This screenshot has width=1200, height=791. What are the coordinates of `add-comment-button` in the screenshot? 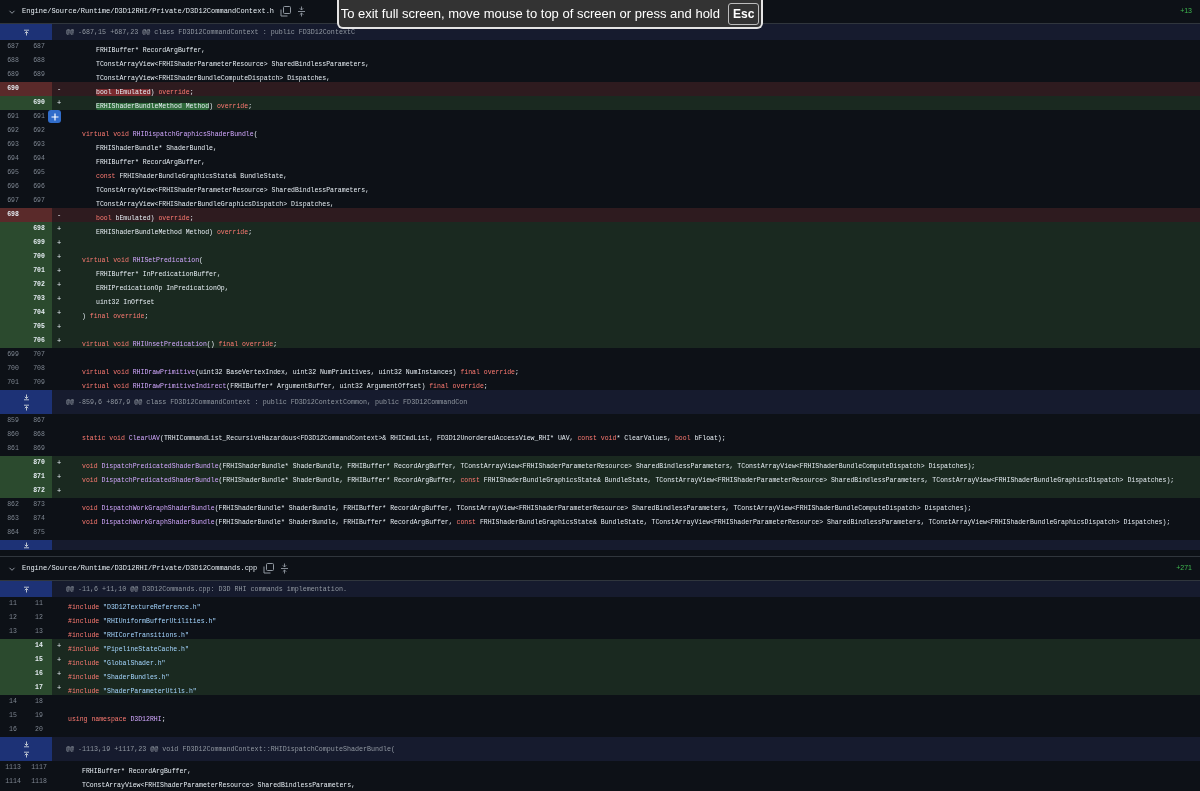 It's located at (54, 116).